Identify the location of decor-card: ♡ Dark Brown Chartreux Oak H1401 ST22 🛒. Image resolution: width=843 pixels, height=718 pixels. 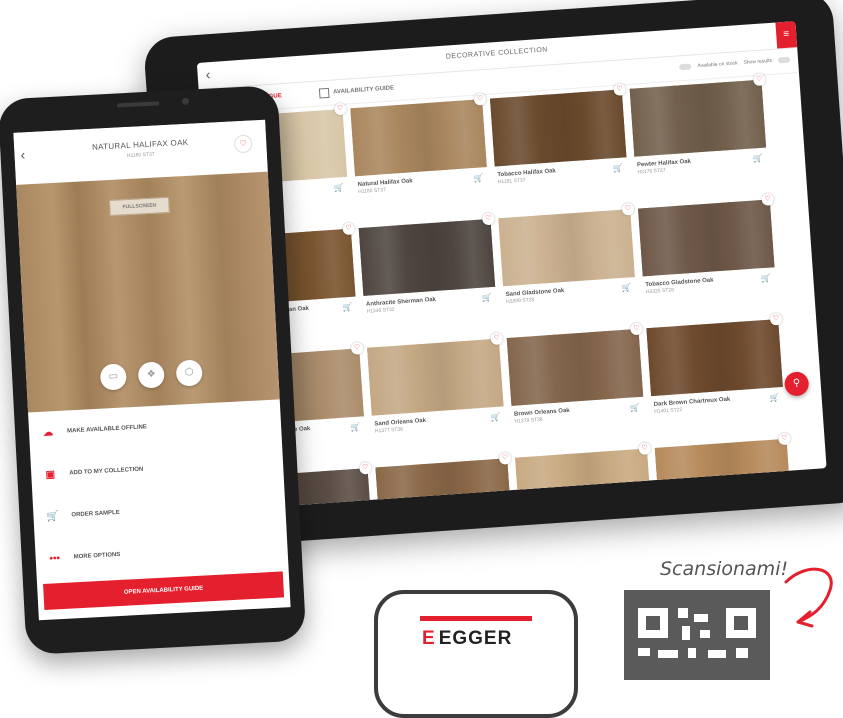
(716, 376).